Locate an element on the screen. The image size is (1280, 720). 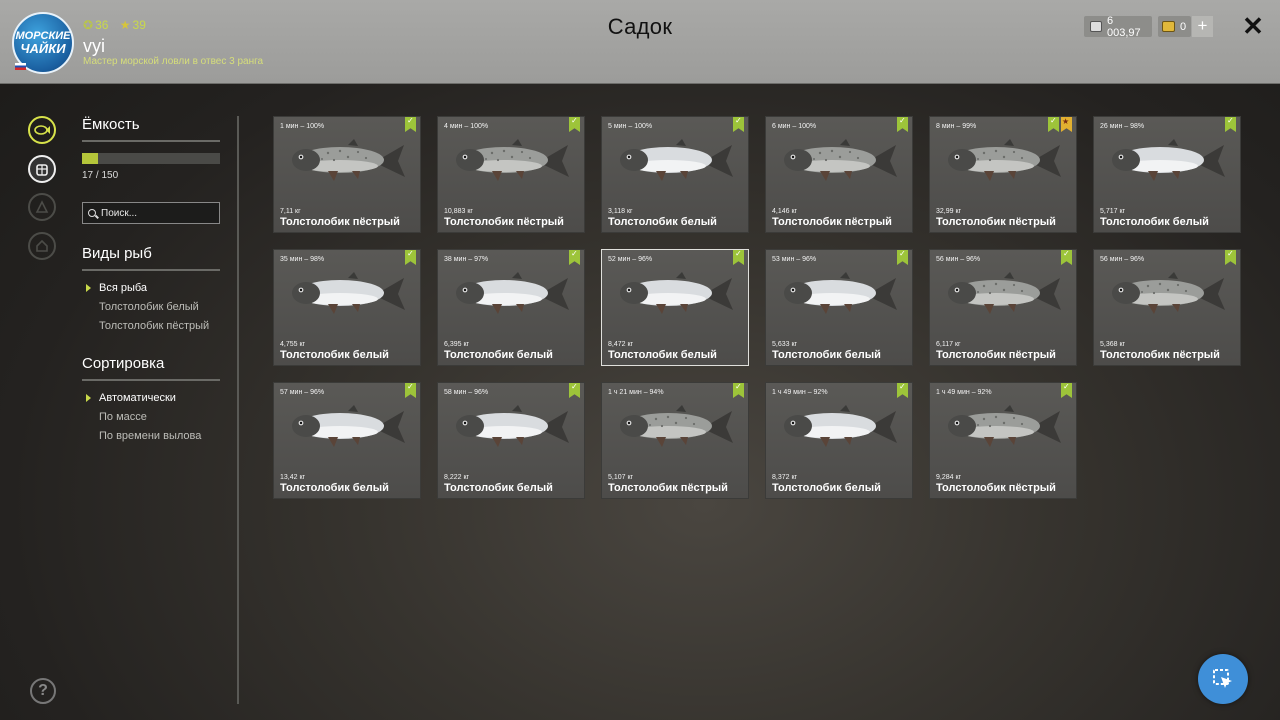
sort-option-auto: Автоматически is located at coordinates (137, 398).